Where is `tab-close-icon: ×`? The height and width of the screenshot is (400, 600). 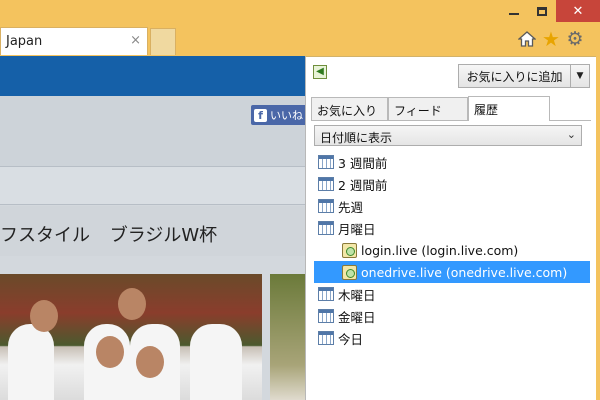
tab-close-icon: × is located at coordinates (135, 40).